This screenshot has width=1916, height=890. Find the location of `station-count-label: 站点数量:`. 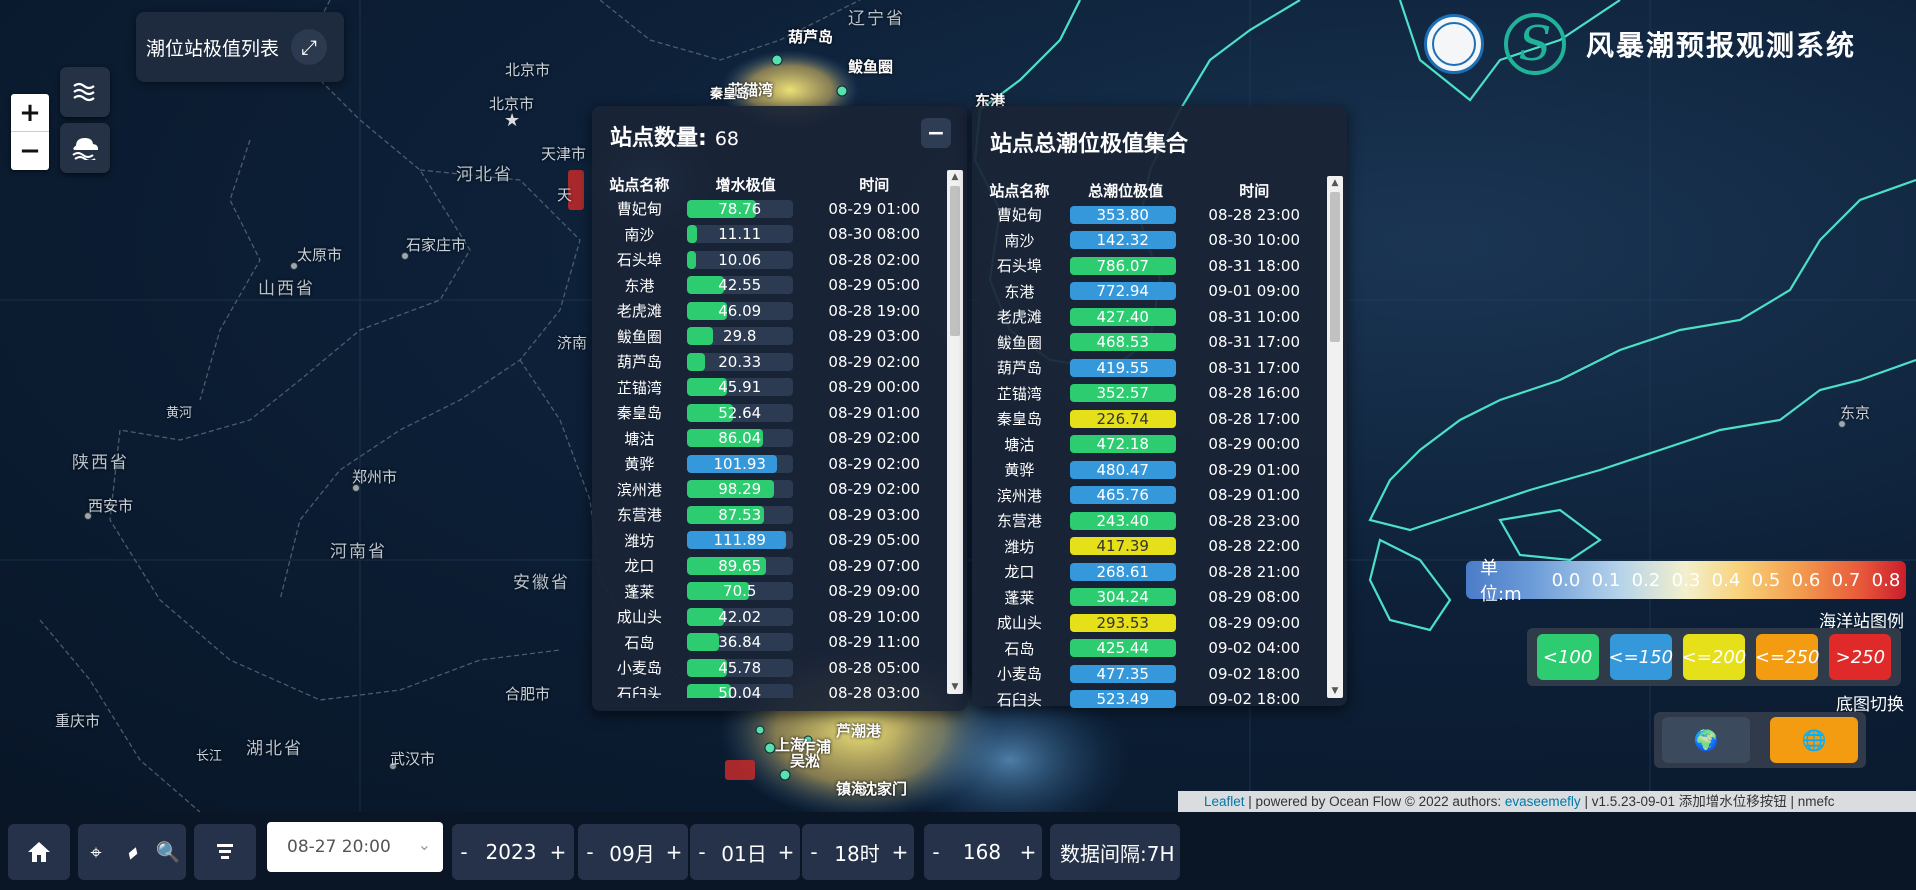

station-count-label: 站点数量: is located at coordinates (658, 138).